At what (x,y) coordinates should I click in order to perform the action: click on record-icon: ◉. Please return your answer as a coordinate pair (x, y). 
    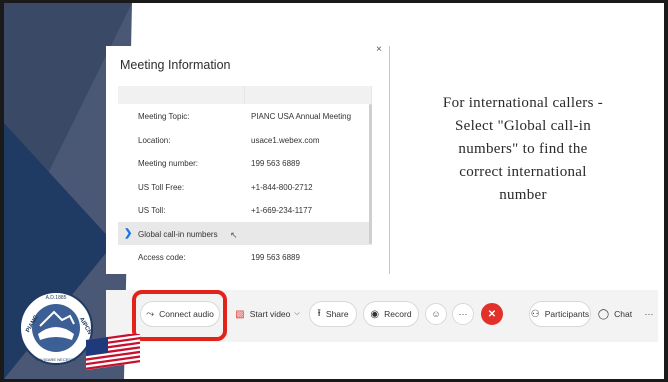
    Looking at the image, I should click on (375, 314).